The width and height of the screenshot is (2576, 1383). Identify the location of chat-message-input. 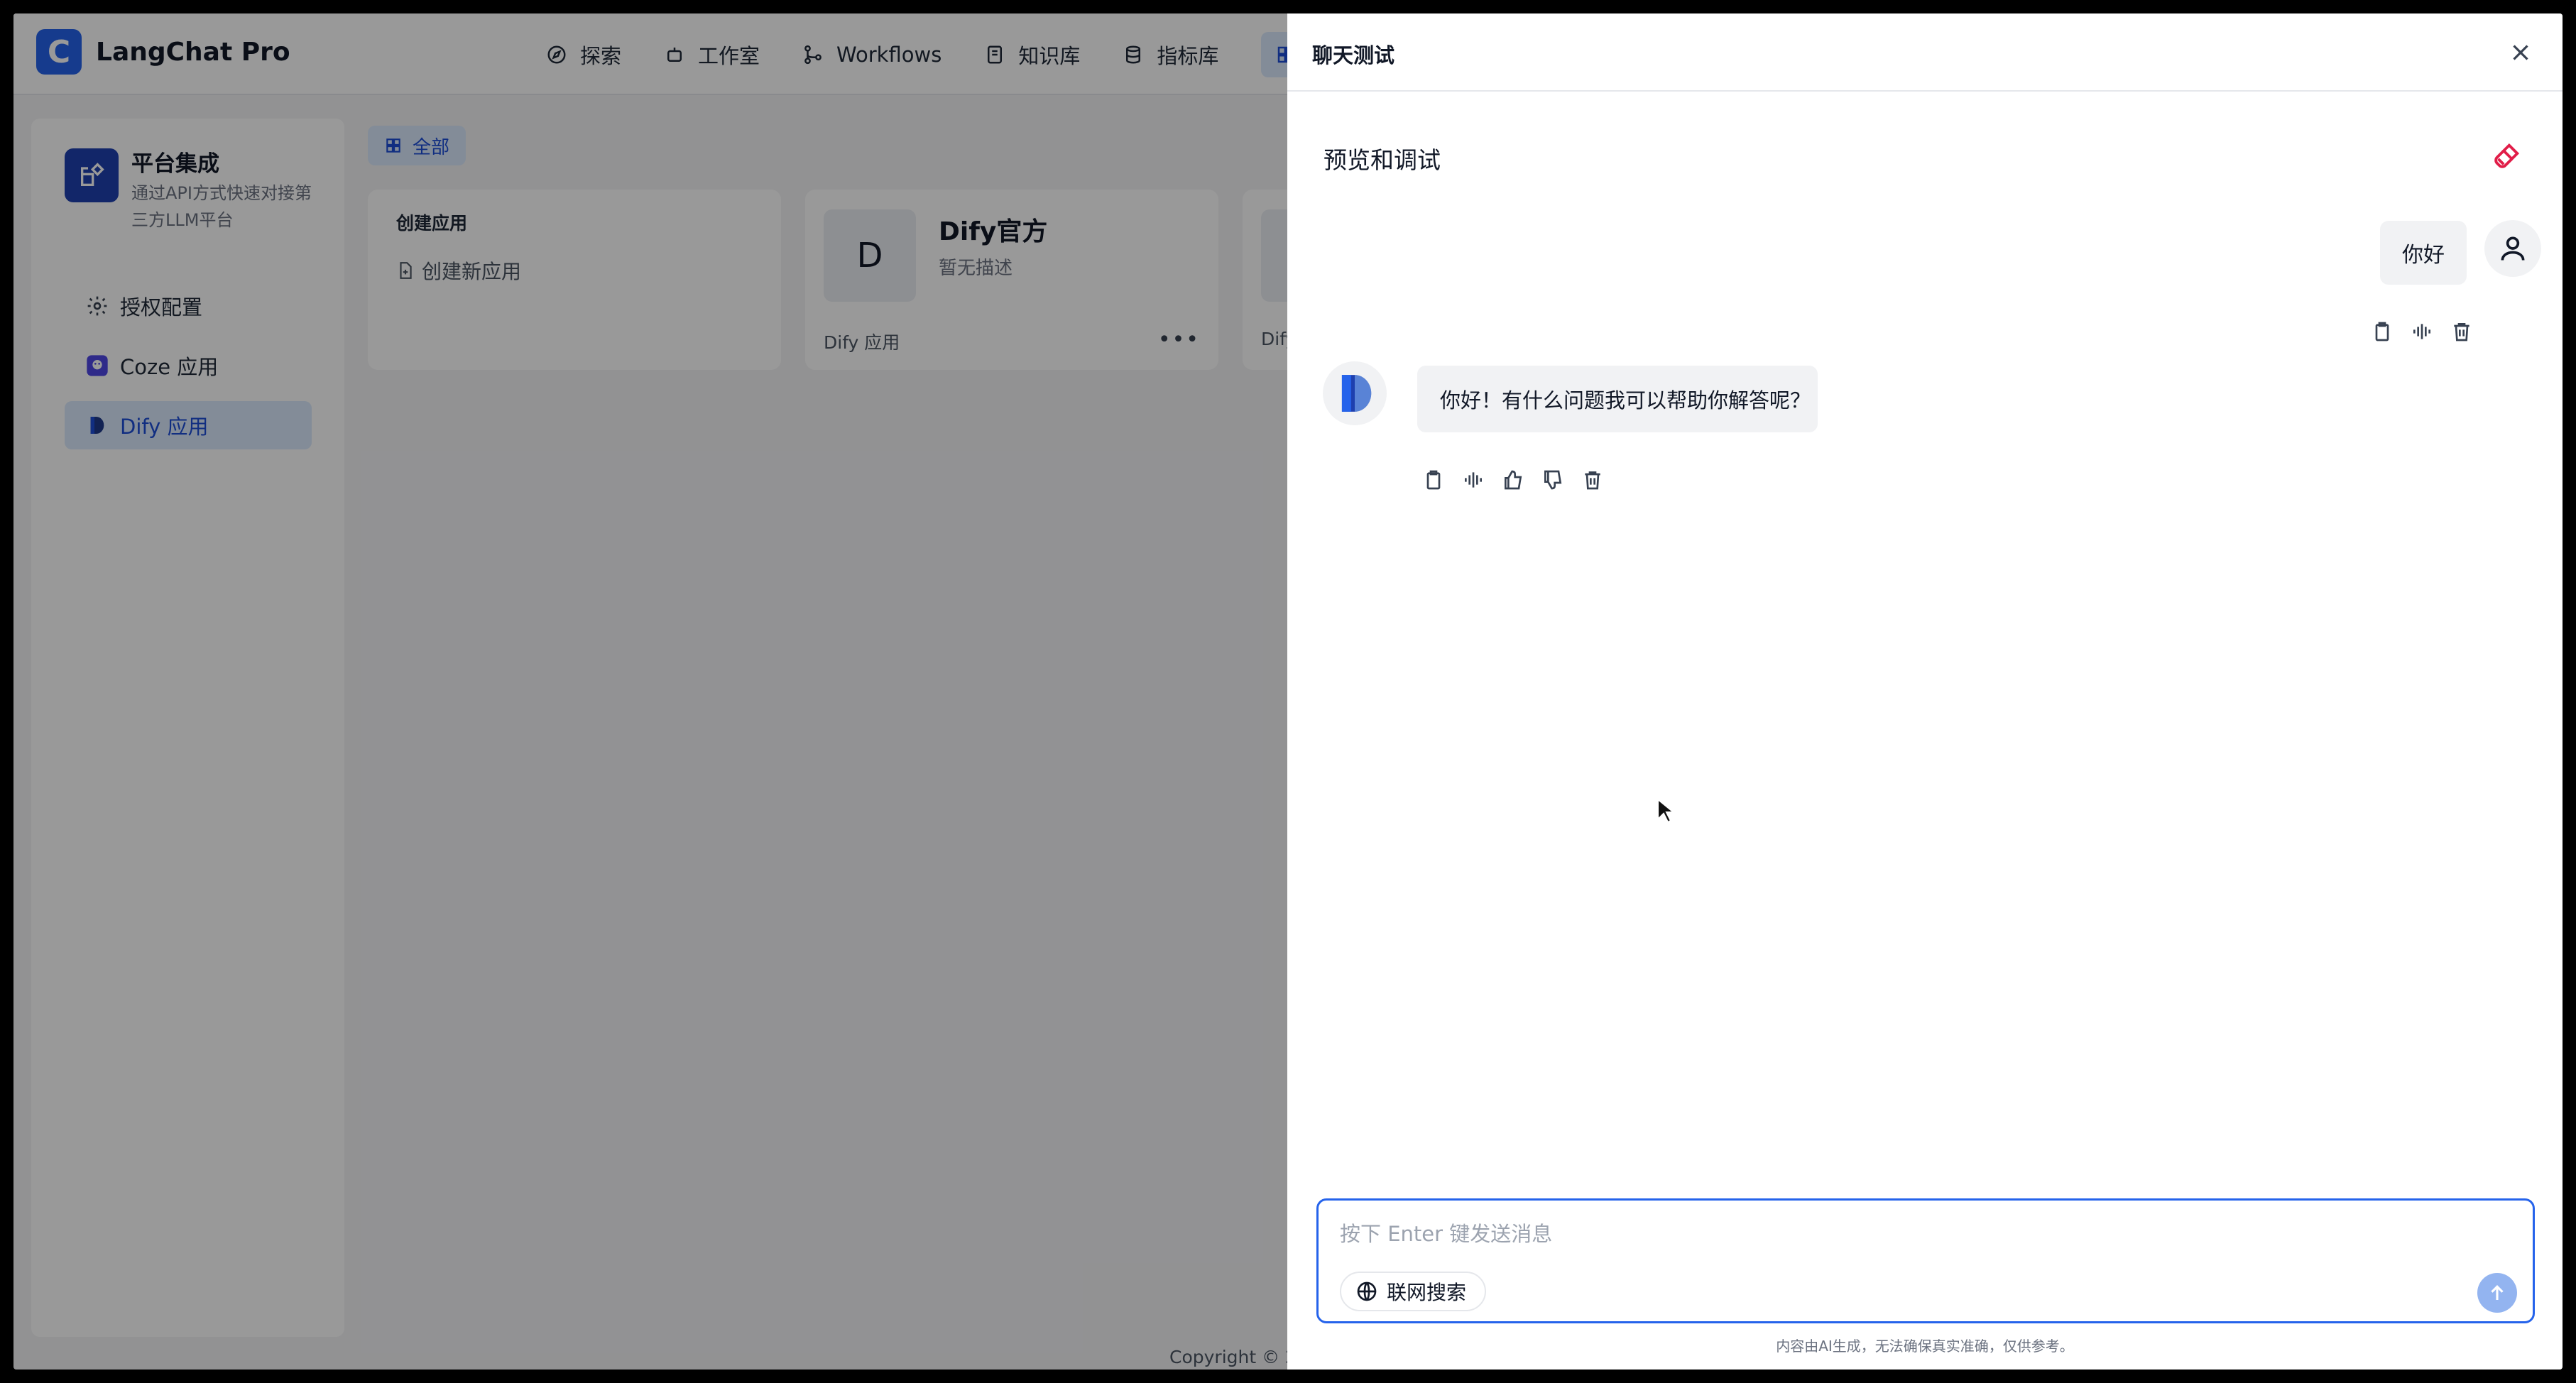
(1908, 1234).